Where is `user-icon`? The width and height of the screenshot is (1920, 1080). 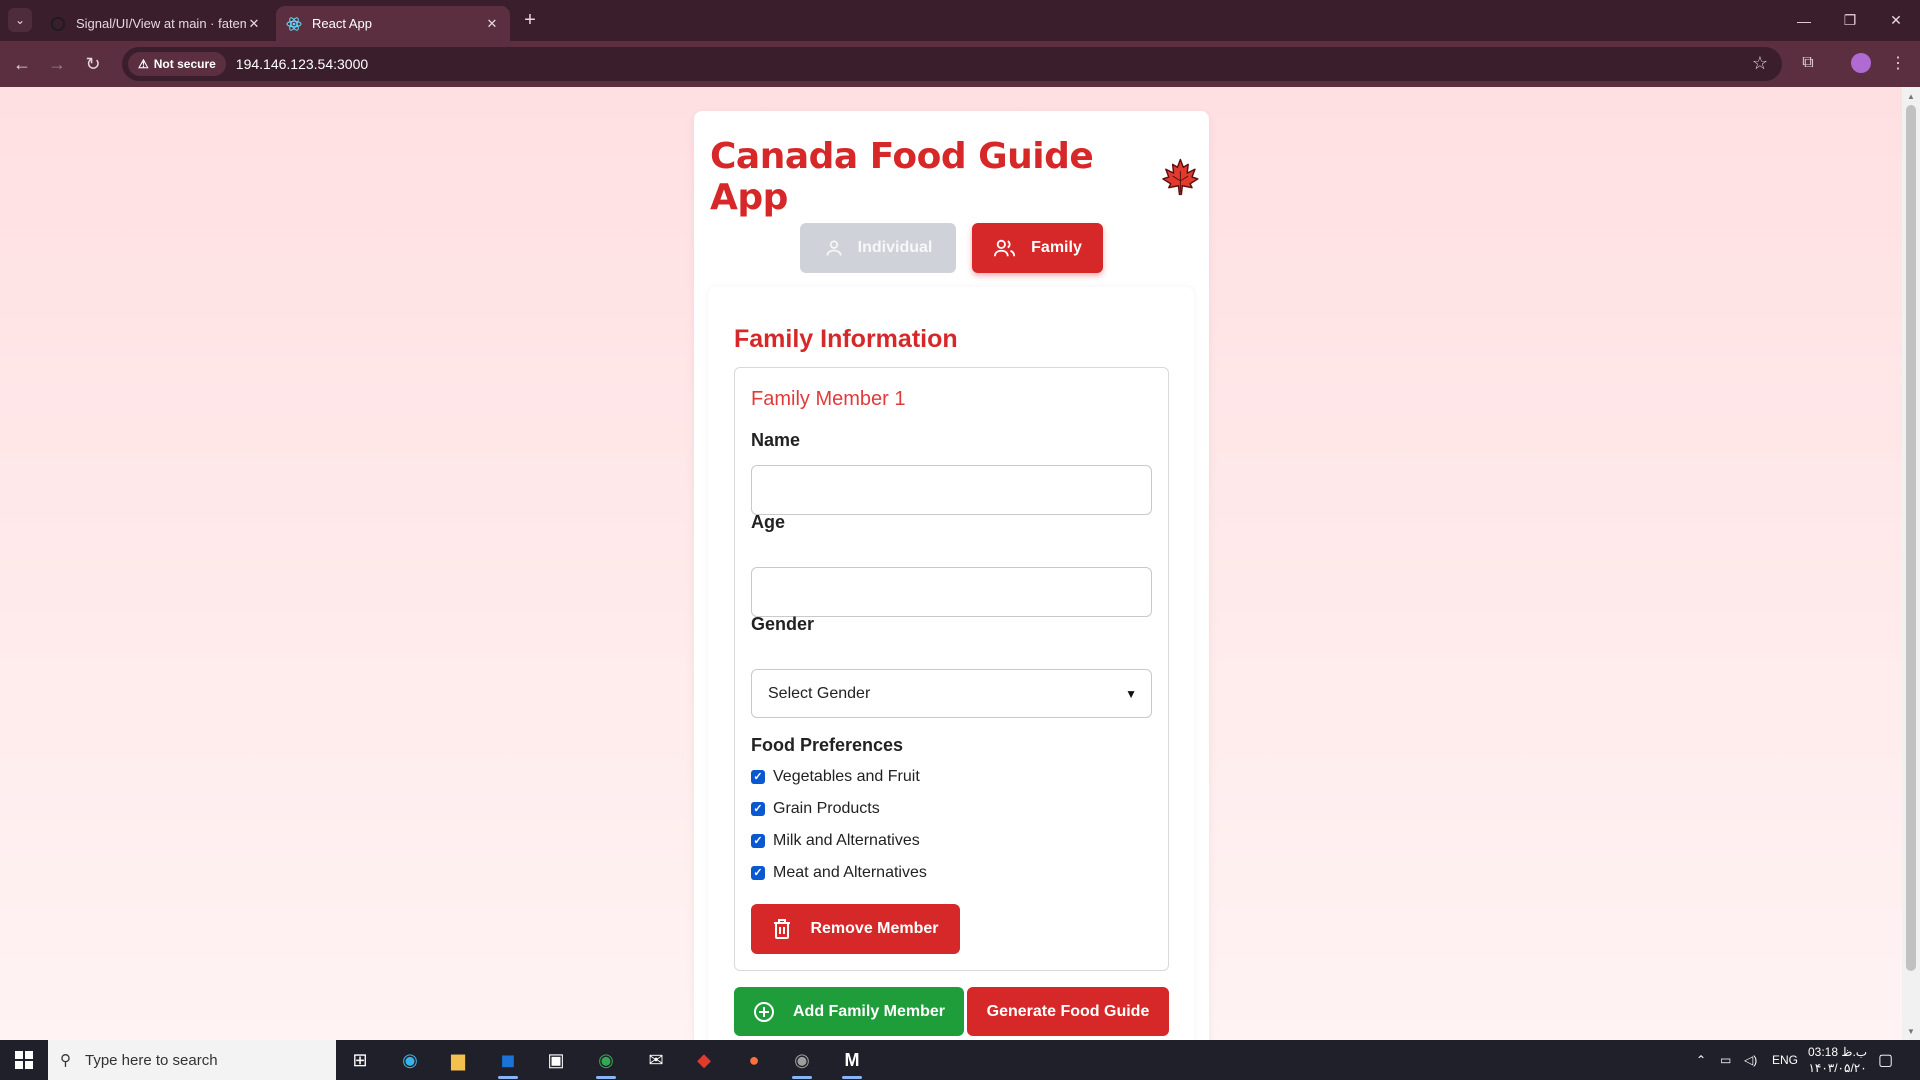 user-icon is located at coordinates (834, 248).